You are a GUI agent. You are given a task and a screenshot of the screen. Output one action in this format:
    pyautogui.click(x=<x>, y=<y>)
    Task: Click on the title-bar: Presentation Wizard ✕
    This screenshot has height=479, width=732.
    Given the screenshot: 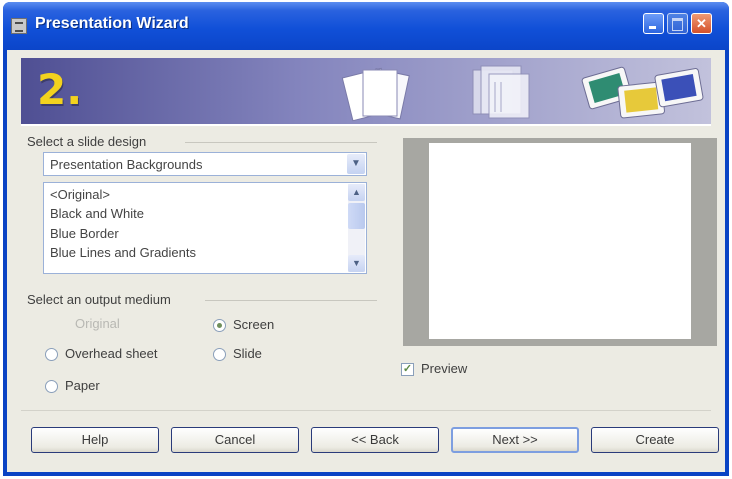 What is the action you would take?
    pyautogui.click(x=366, y=26)
    